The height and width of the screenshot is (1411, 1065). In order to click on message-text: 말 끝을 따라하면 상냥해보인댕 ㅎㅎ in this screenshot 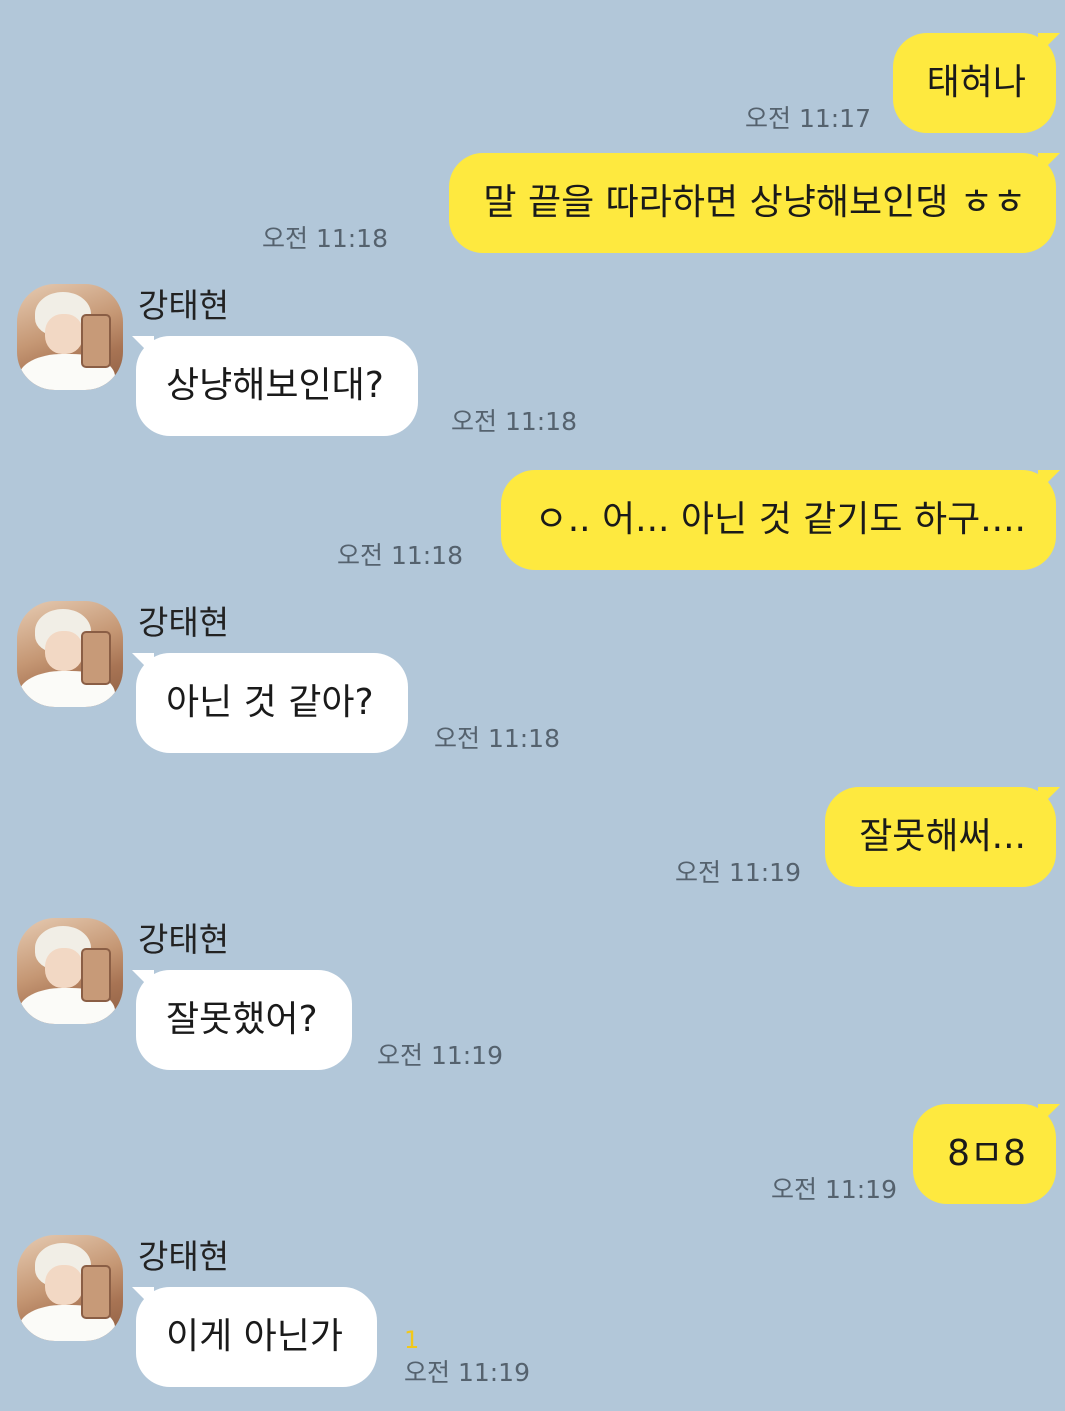, I will do `click(754, 202)`.